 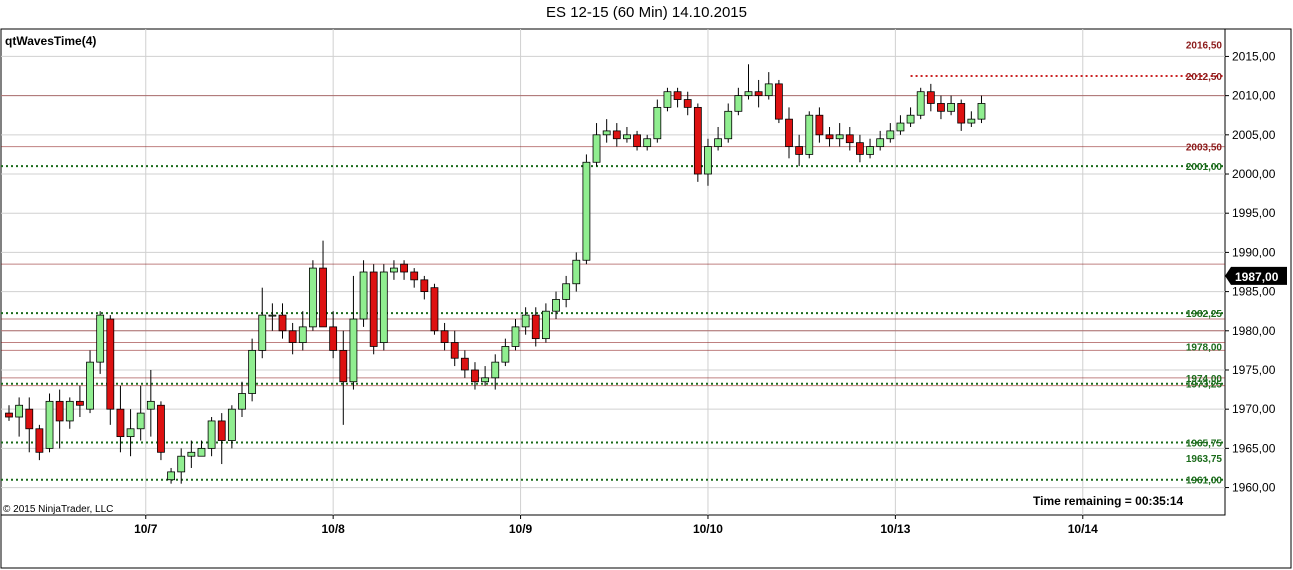 What do you see at coordinates (1254, 448) in the screenshot?
I see `y-tick-label: 1965,00` at bounding box center [1254, 448].